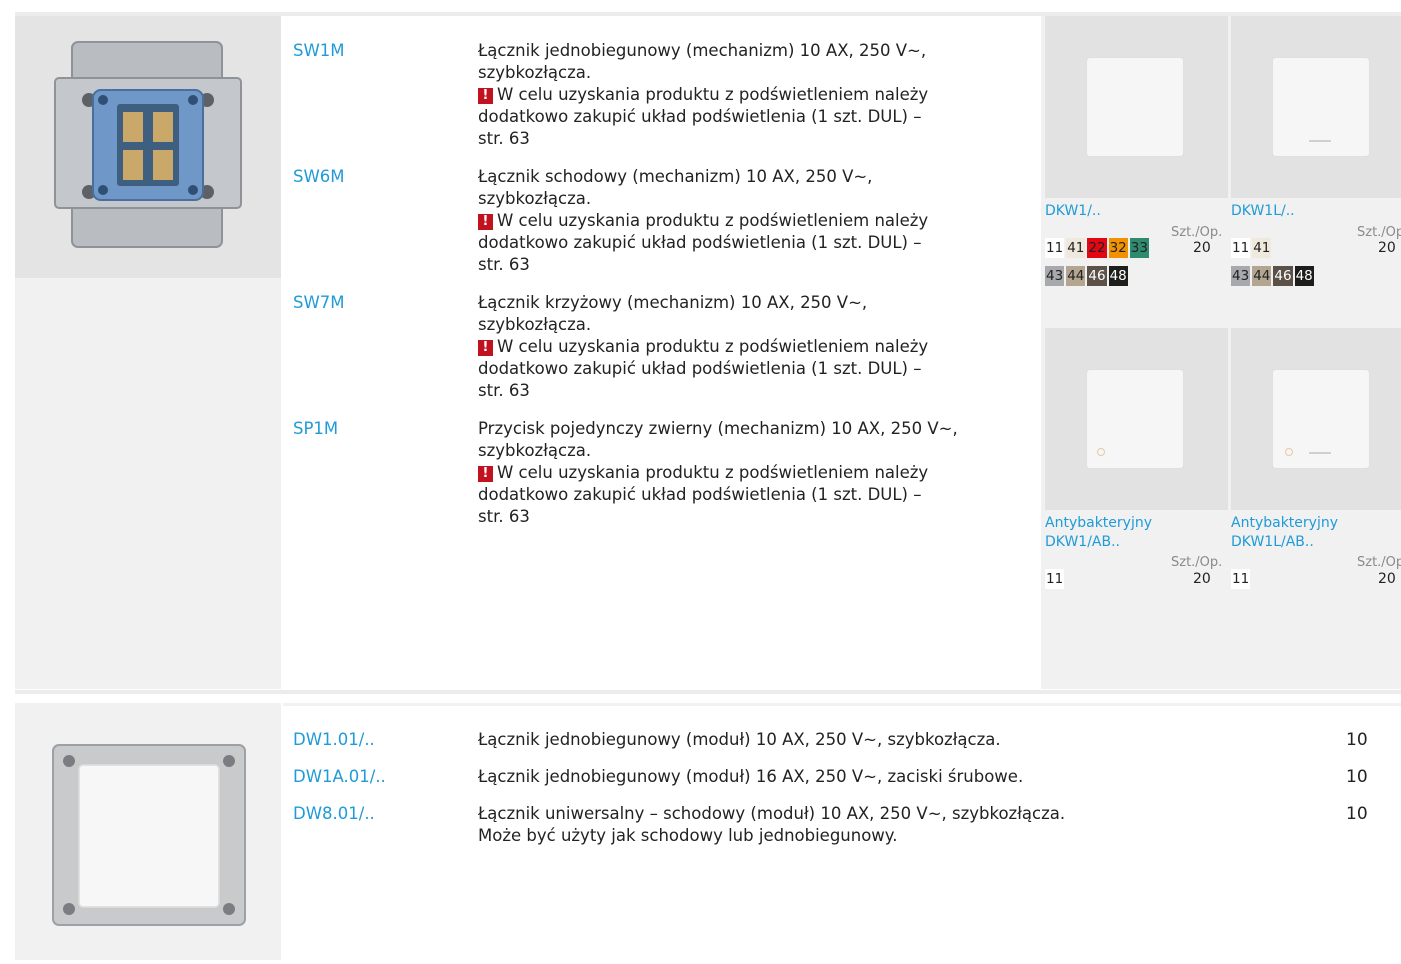 The image size is (1401, 964). What do you see at coordinates (1284, 533) in the screenshot?
I see `cover-code-link: Antybakteryjny DKW1L/AB..` at bounding box center [1284, 533].